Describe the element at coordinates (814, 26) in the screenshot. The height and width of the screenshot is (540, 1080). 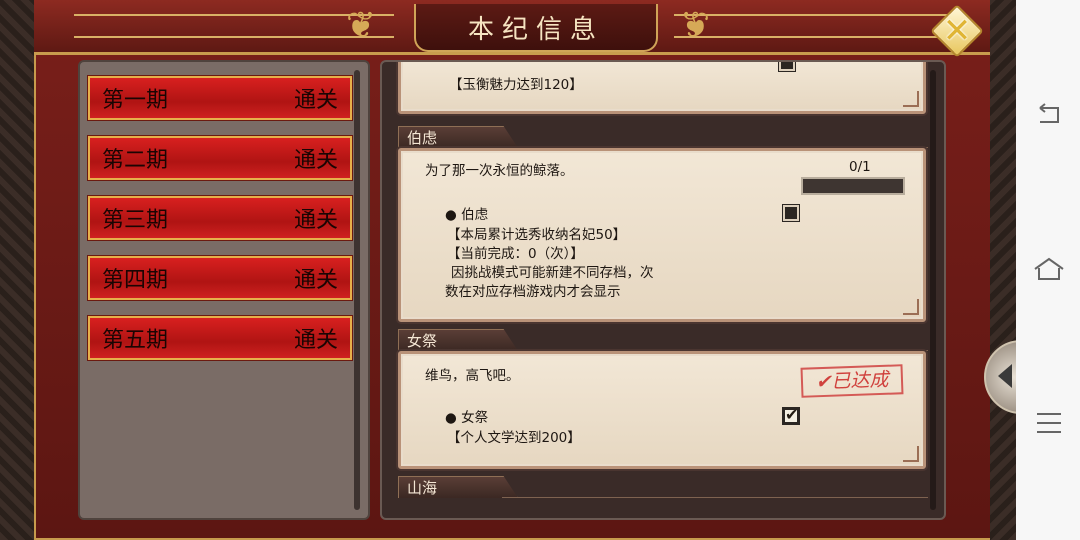
I see `header-rail-right` at that location.